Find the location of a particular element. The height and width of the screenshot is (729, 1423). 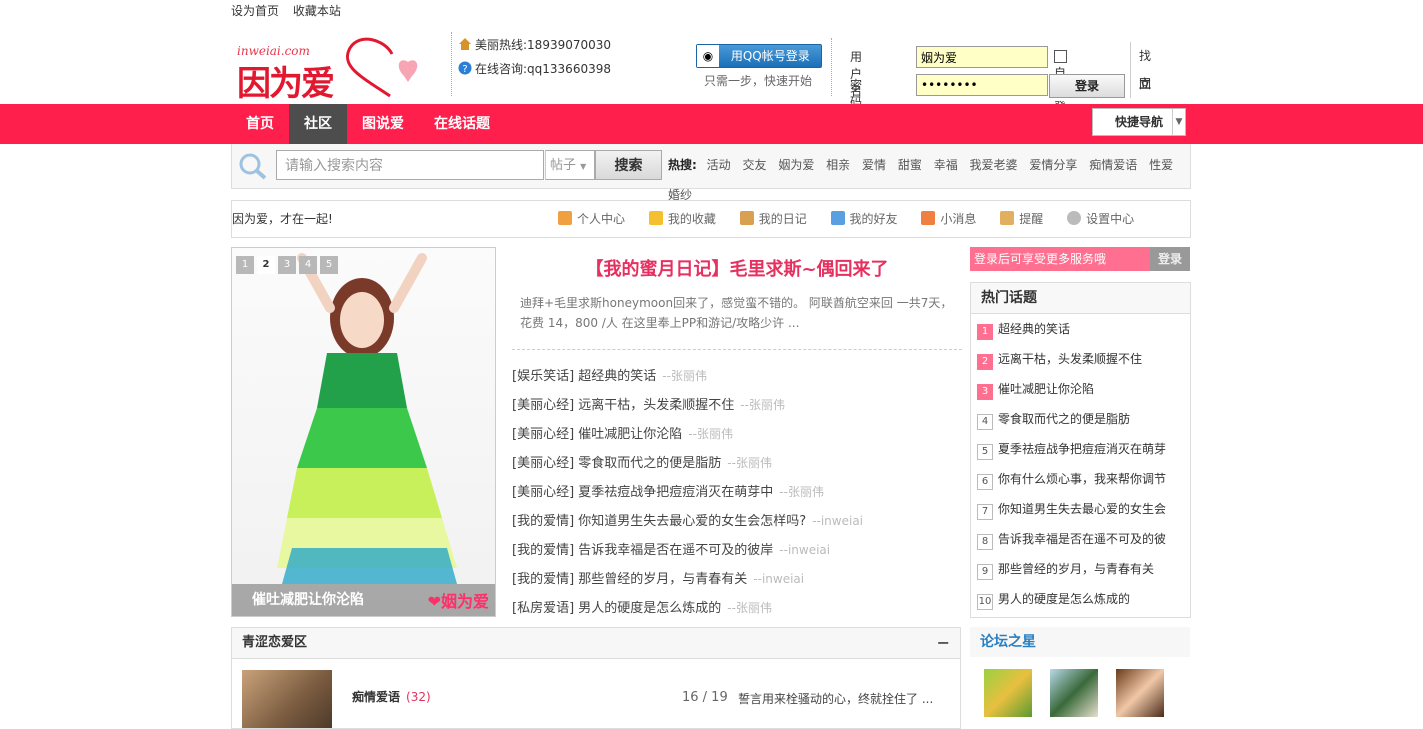

hot-topic-item: 7 你知道男生失去最心爱的女生会 is located at coordinates (1080, 509).